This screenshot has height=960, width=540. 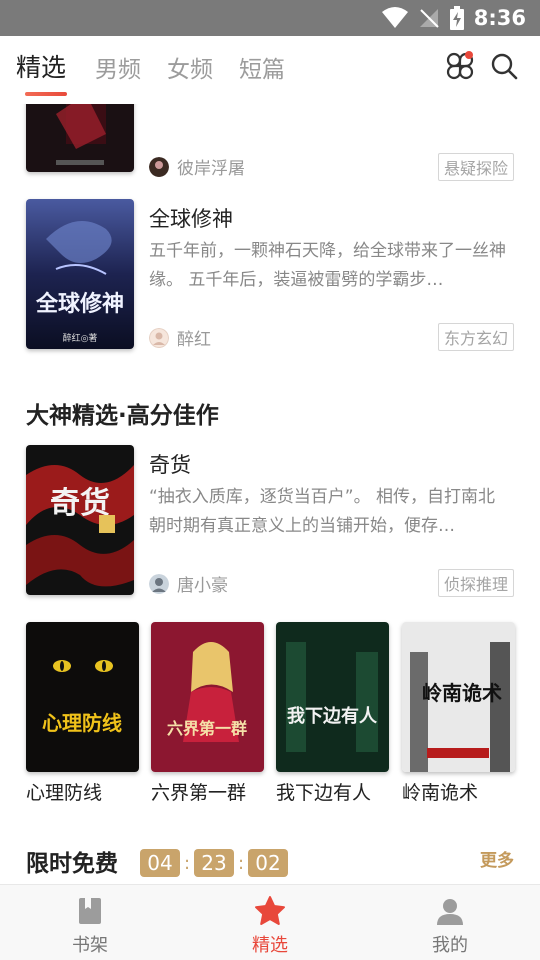 I want to click on countdown-hours: 04, so click(x=160, y=863).